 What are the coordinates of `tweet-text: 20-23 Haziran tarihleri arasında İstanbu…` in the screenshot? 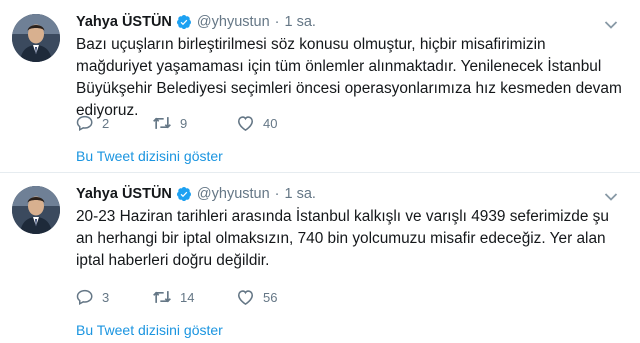 It's located at (342, 238).